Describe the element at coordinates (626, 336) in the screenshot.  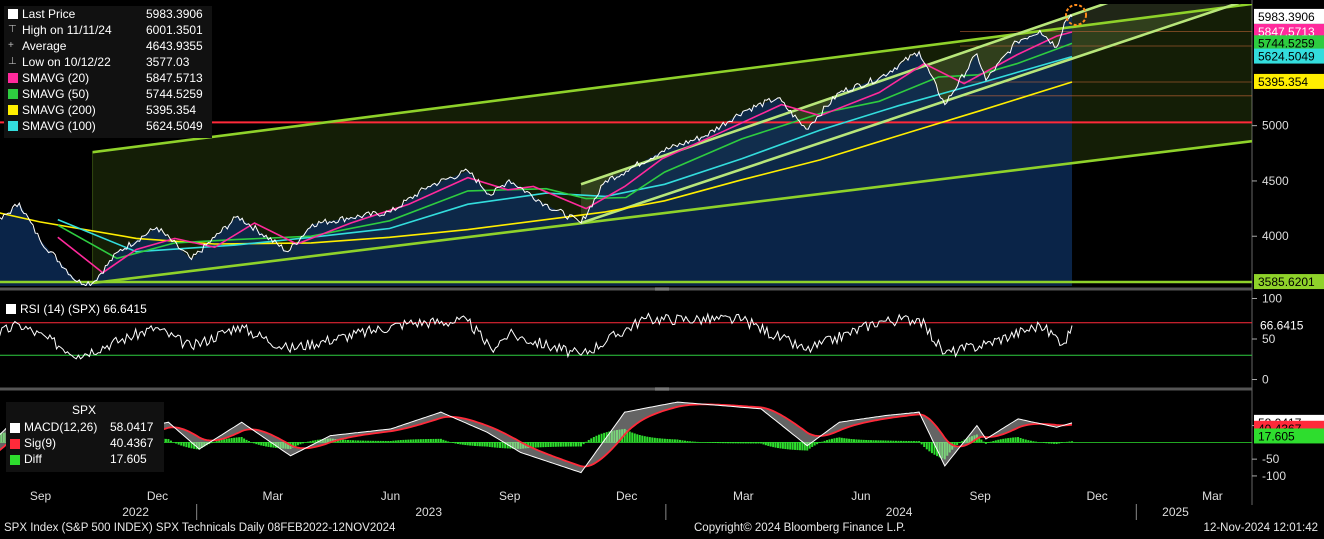
I see `rsi-panel` at that location.